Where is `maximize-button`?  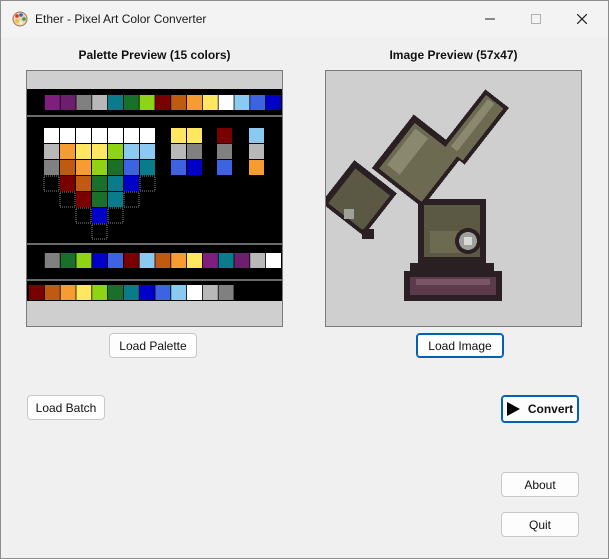
maximize-button is located at coordinates (536, 19).